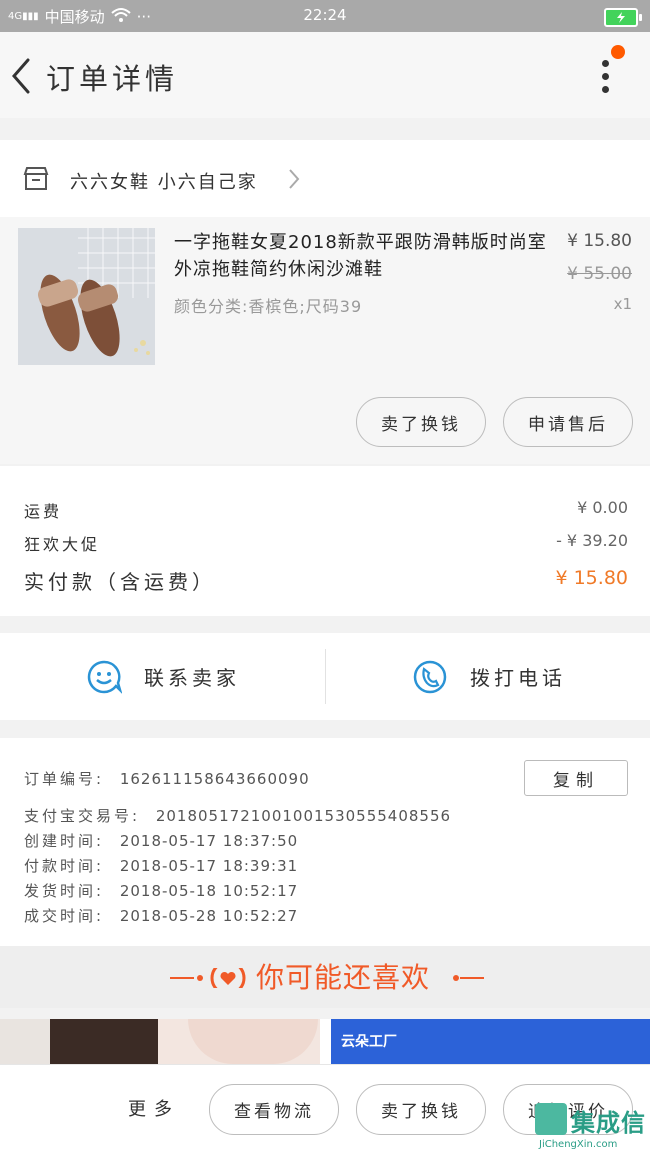 This screenshot has width=650, height=1156. I want to click on notification-dot, so click(618, 52).